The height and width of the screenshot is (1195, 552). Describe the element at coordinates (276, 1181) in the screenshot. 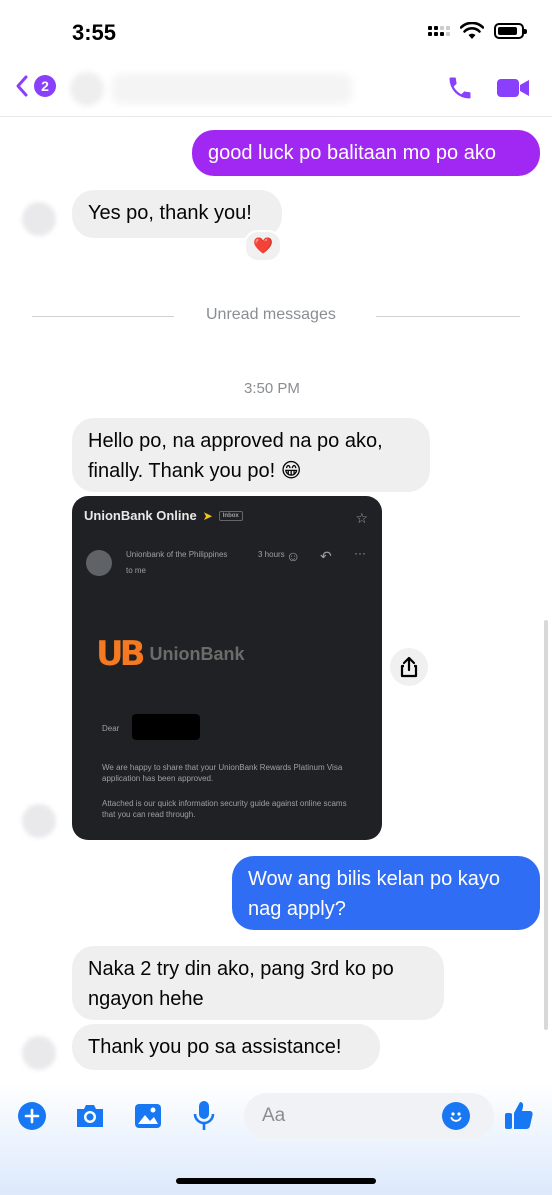

I see `home-indicator` at that location.